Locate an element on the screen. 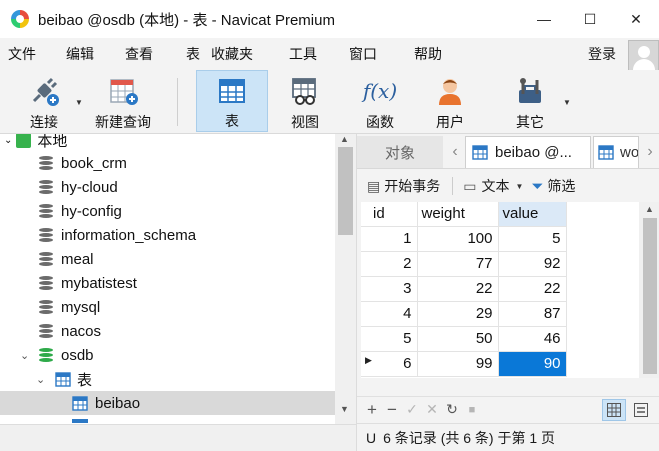 This screenshot has width=659, height=451. grid-scroll-thumb is located at coordinates (650, 296).